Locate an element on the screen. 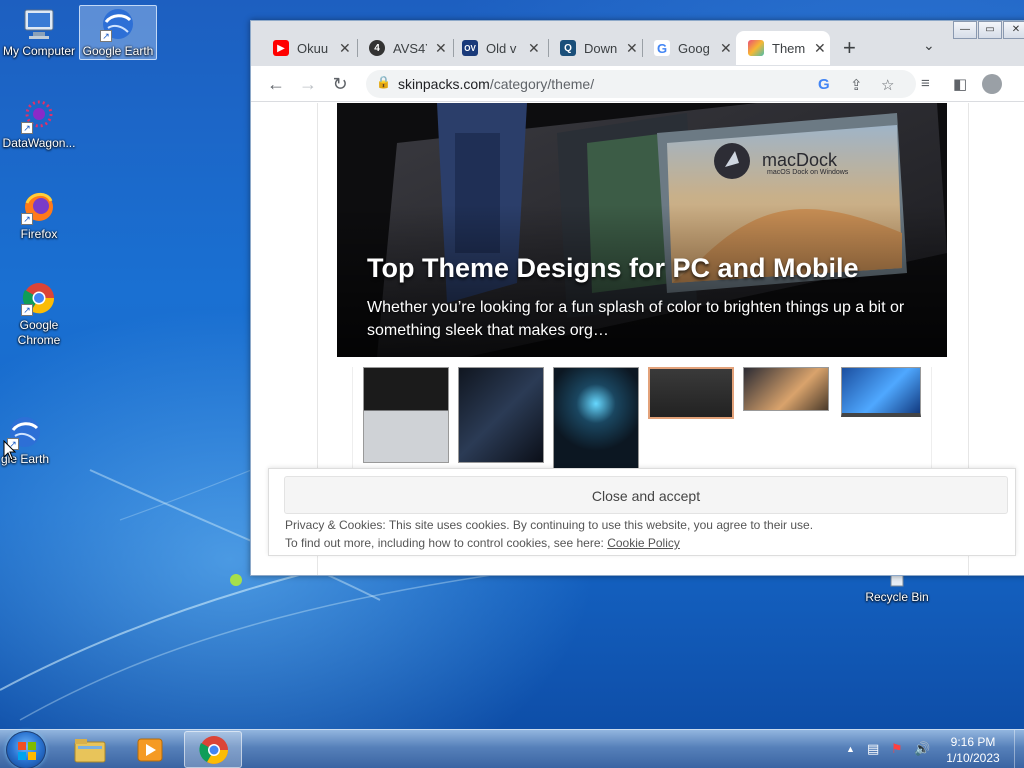  profile-avatar-icon is located at coordinates (992, 84).